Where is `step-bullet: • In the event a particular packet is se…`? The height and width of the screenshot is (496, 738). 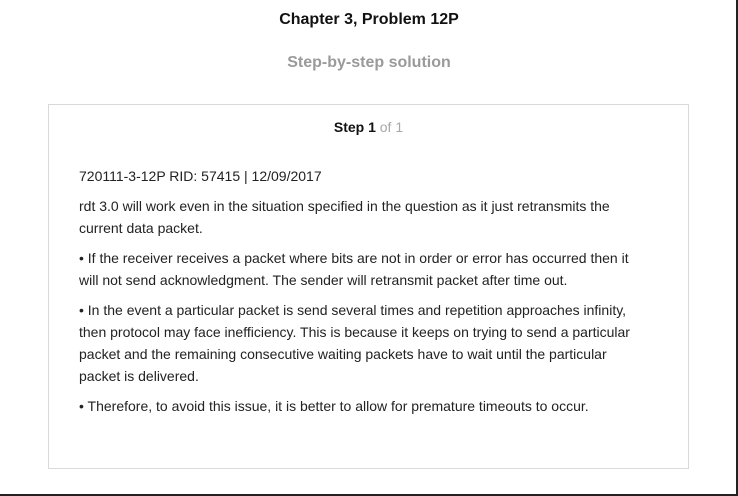 step-bullet: • In the event a particular packet is se… is located at coordinates (354, 343).